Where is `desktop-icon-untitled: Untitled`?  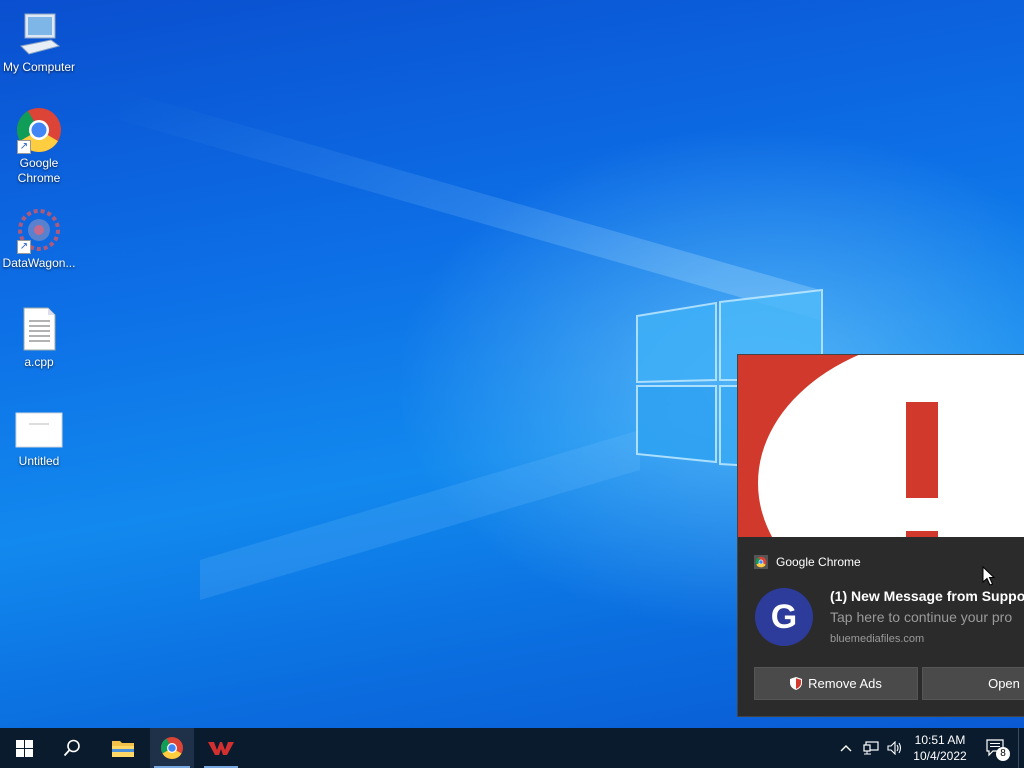
desktop-icon-untitled: Untitled is located at coordinates (39, 440).